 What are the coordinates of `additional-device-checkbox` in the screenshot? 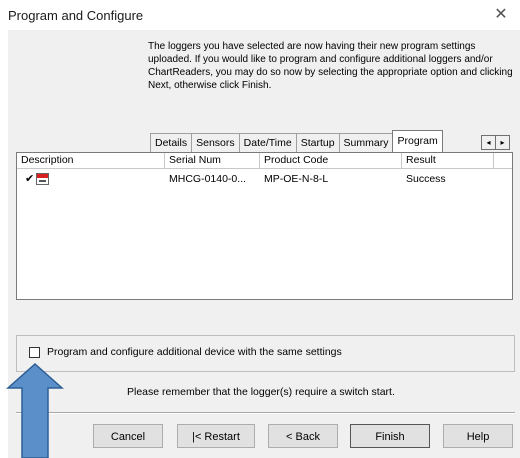 It's located at (34, 352).